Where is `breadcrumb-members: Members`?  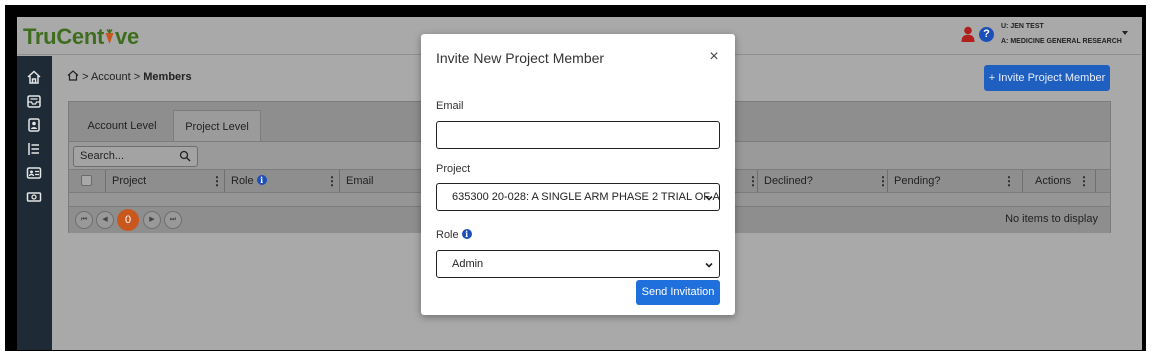
breadcrumb-members: Members is located at coordinates (167, 77).